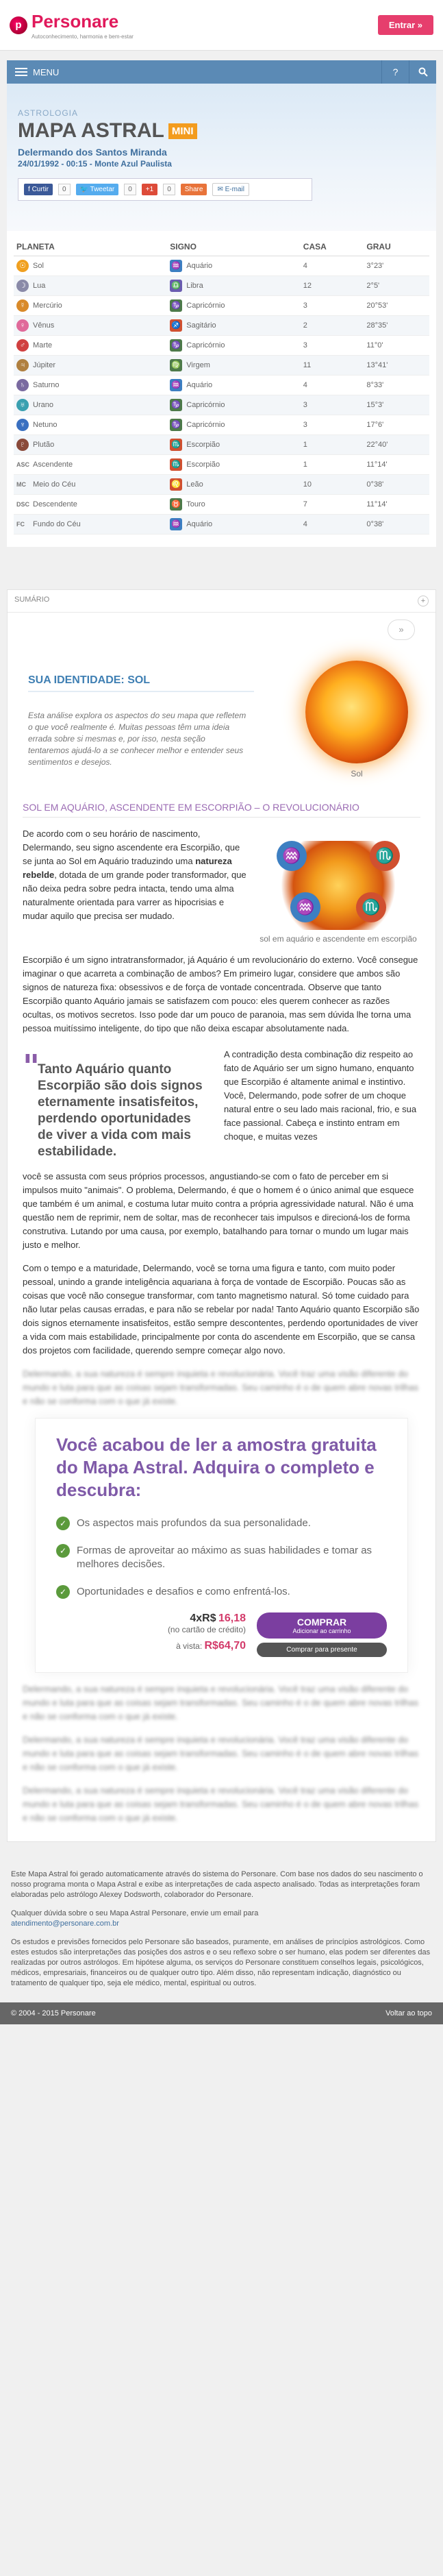 The image size is (443, 2576). Describe the element at coordinates (221, 131) in the screenshot. I see `page-title: MAPA ASTRAL MINI` at that location.